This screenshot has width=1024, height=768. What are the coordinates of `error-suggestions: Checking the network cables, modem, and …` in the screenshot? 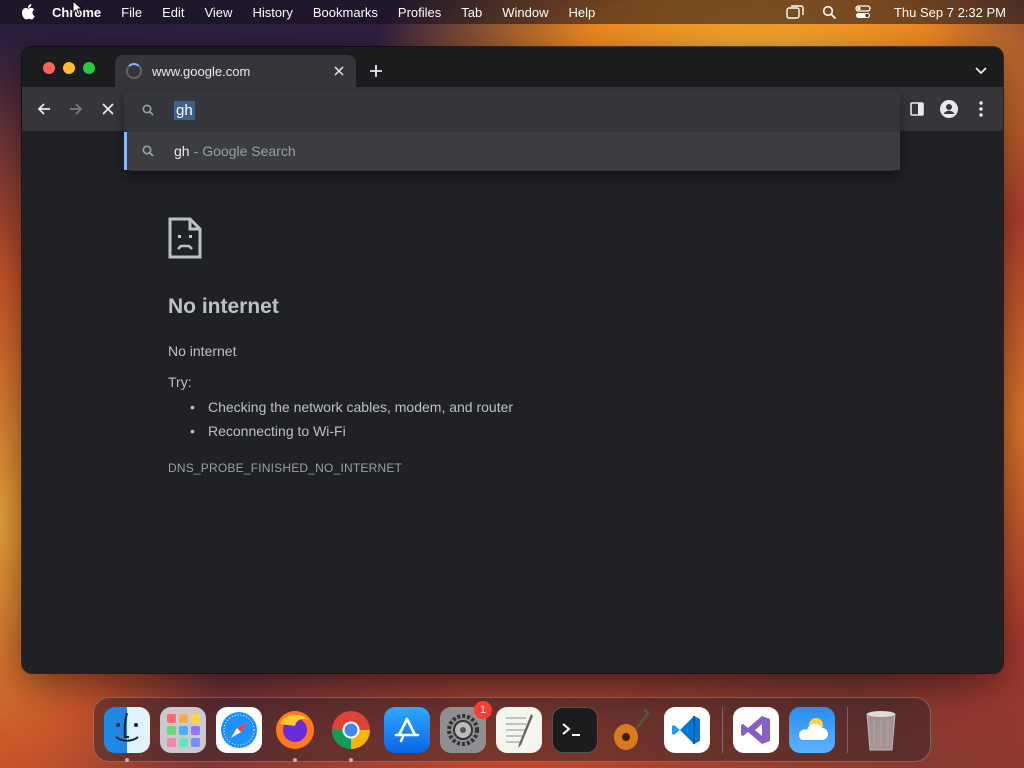 It's located at (340, 419).